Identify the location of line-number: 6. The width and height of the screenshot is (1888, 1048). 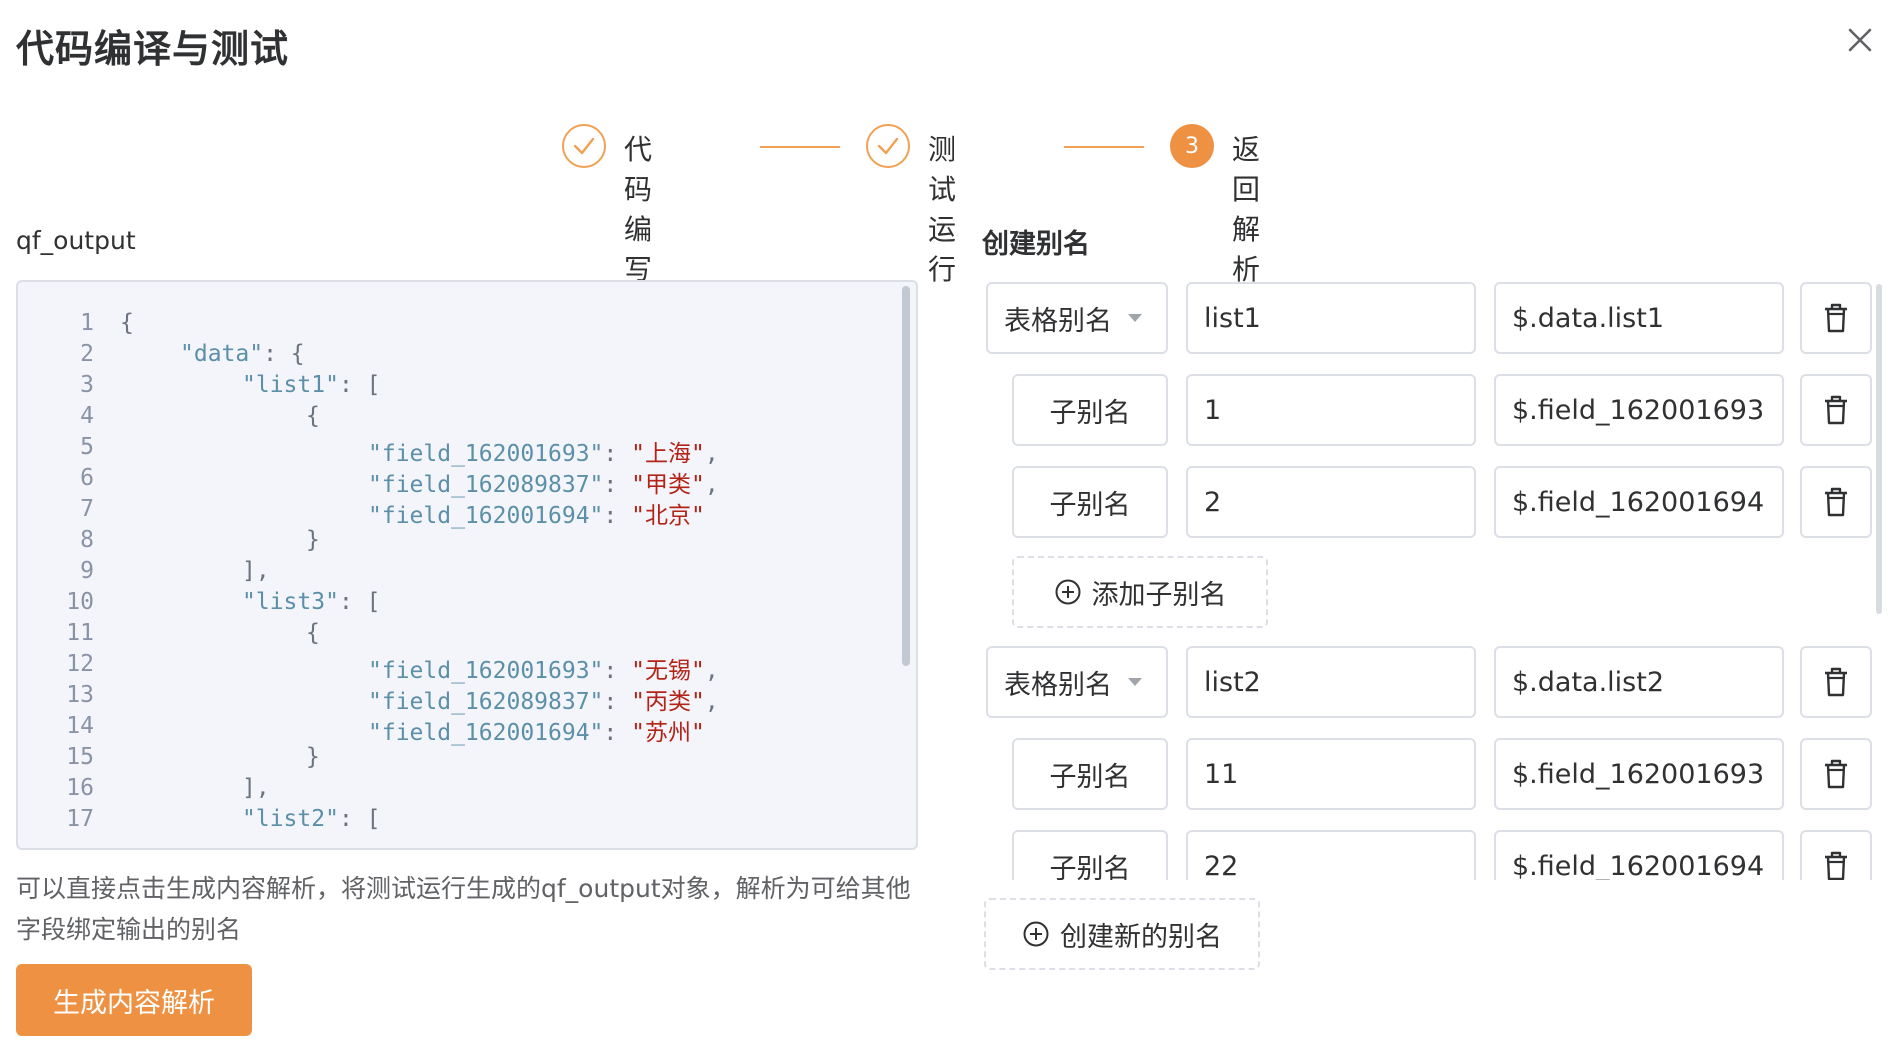
(87, 478).